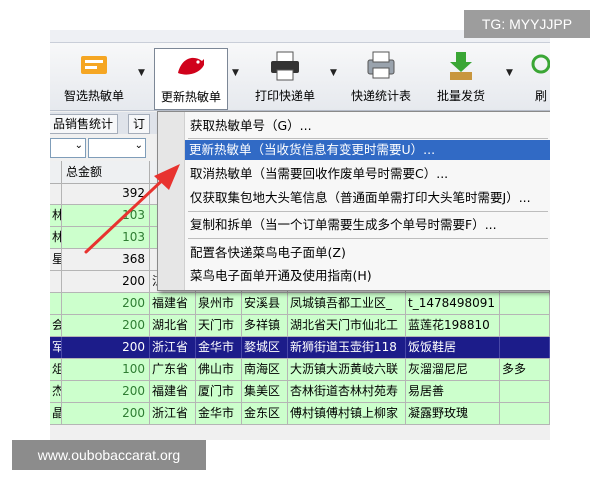 The width and height of the screenshot is (600, 480). I want to click on cell-district: 集美区, so click(265, 391).